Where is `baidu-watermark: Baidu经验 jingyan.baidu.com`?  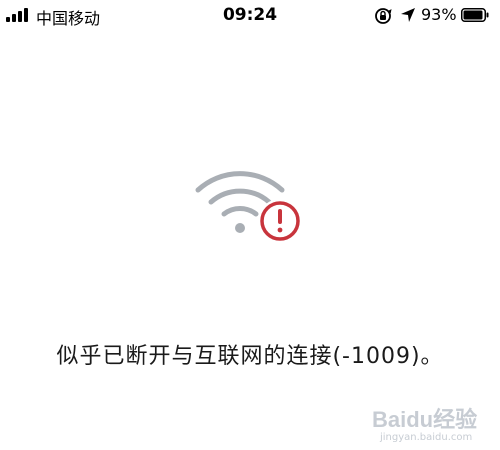
baidu-watermark: Baidu经验 jingyan.baidu.com is located at coordinates (432, 424).